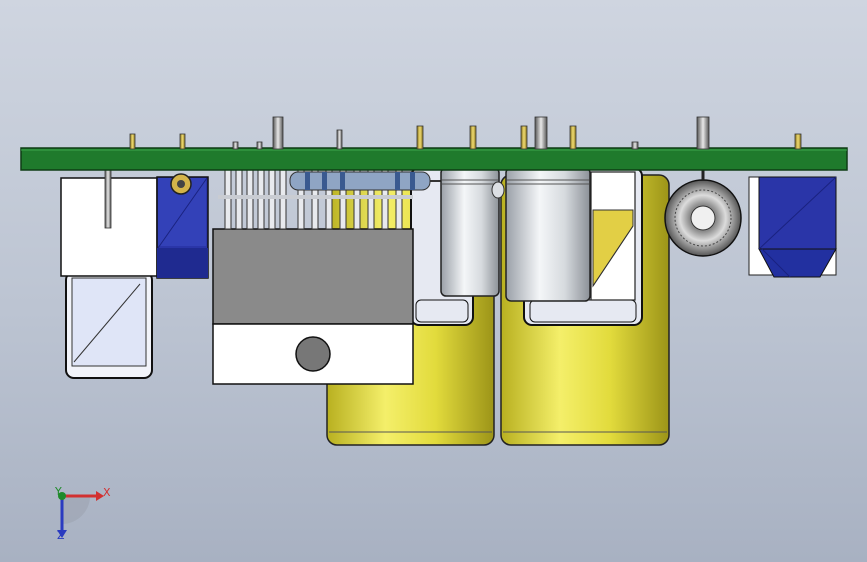  Describe the element at coordinates (541, 234) in the screenshot. I see `small-capacitor-right` at that location.